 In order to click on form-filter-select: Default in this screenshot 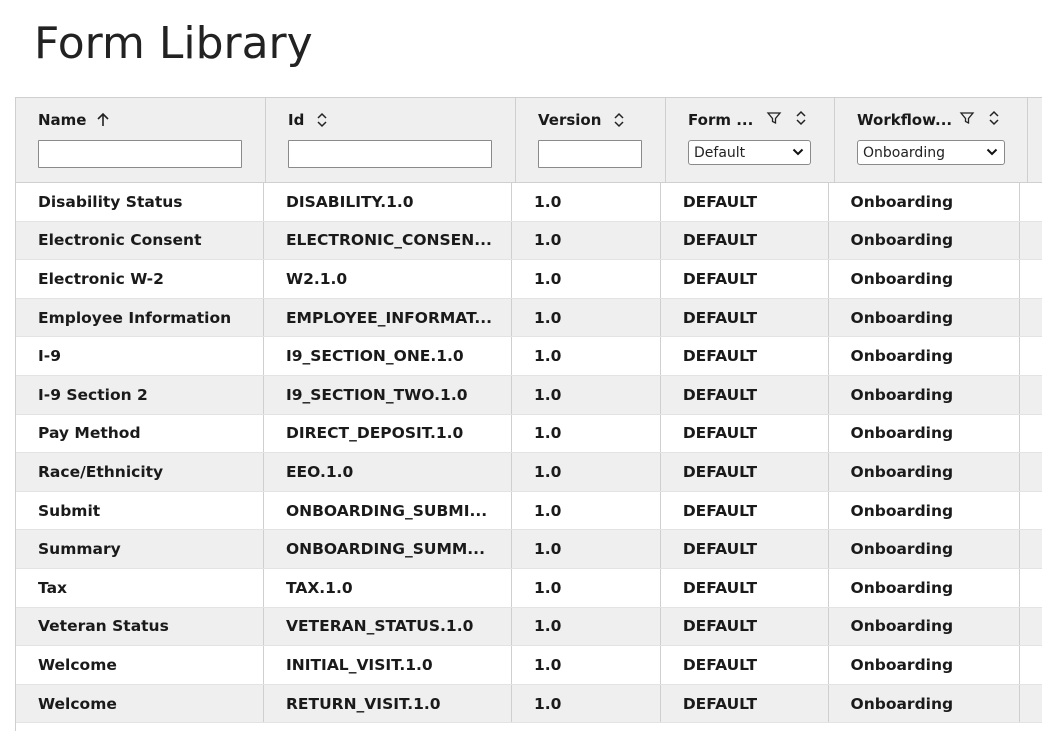, I will do `click(749, 152)`.